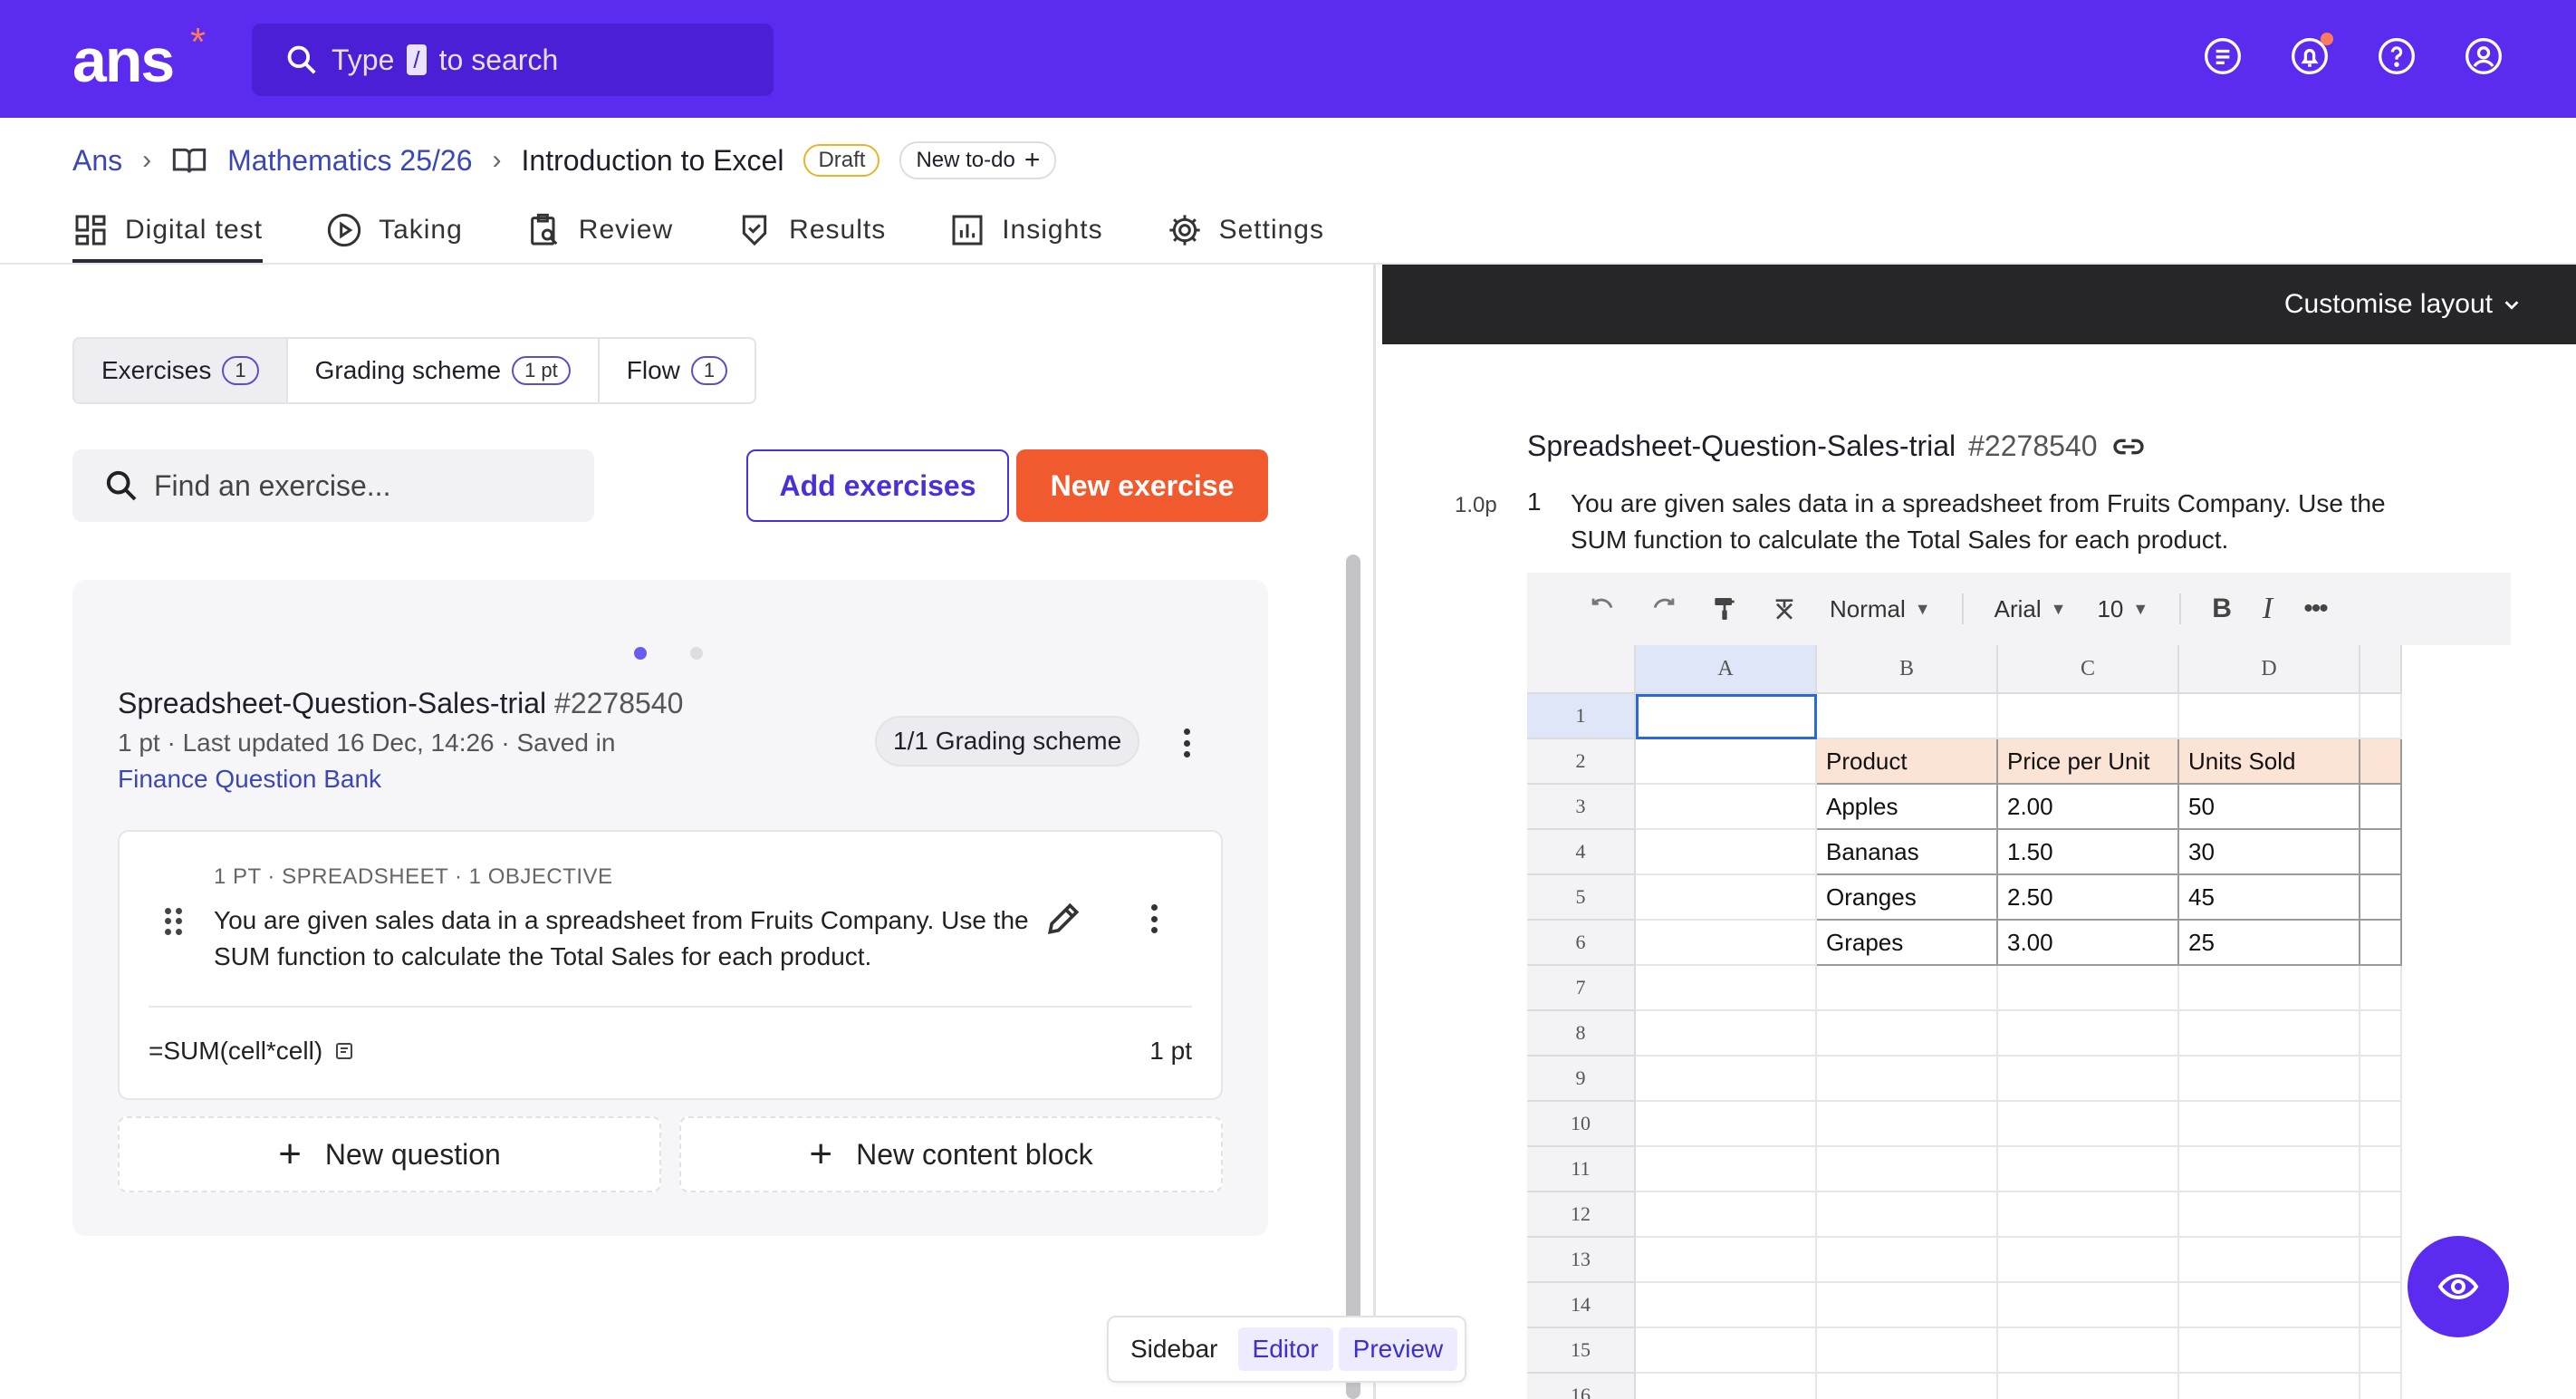  I want to click on row-header: 7, so click(1581, 988).